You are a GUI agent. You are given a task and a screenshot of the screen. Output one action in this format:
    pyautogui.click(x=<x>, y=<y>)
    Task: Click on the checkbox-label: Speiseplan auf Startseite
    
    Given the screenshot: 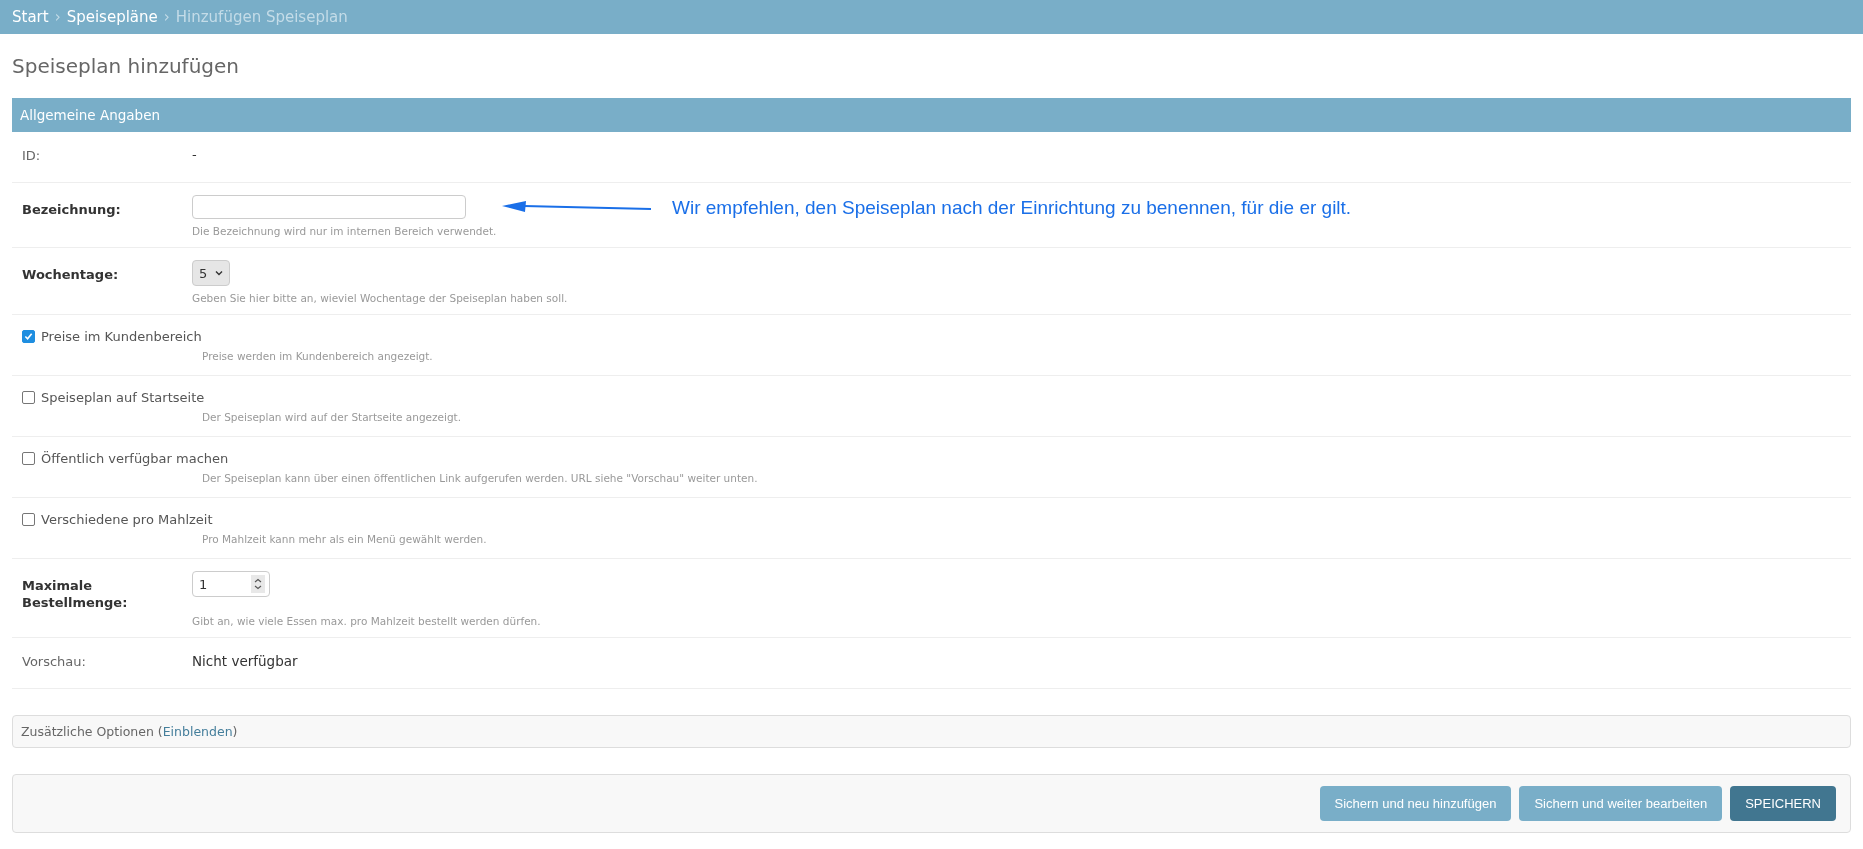 What is the action you would take?
    pyautogui.click(x=123, y=397)
    